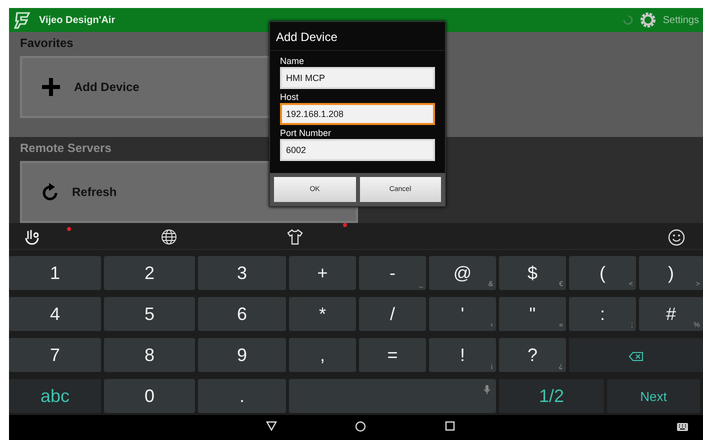  What do you see at coordinates (271, 426) in the screenshot?
I see `back-icon` at bounding box center [271, 426].